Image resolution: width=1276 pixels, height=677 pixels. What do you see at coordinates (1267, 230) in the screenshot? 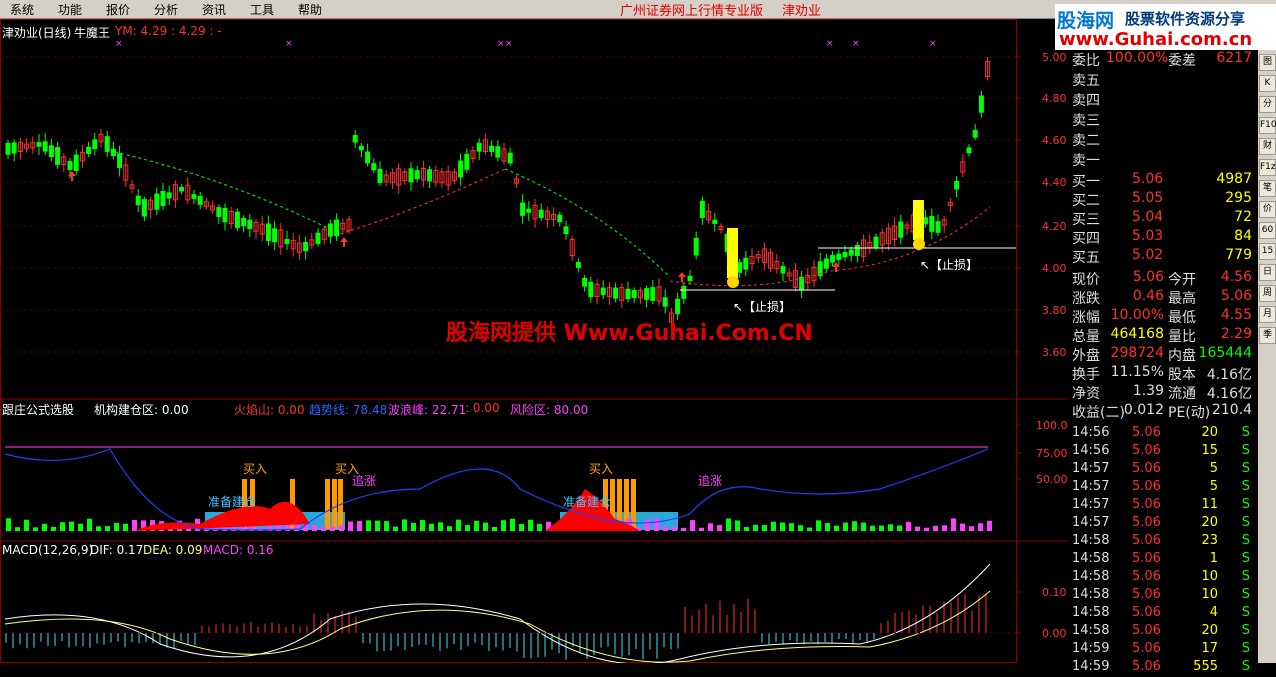
I see `toolbar-button: 60` at bounding box center [1267, 230].